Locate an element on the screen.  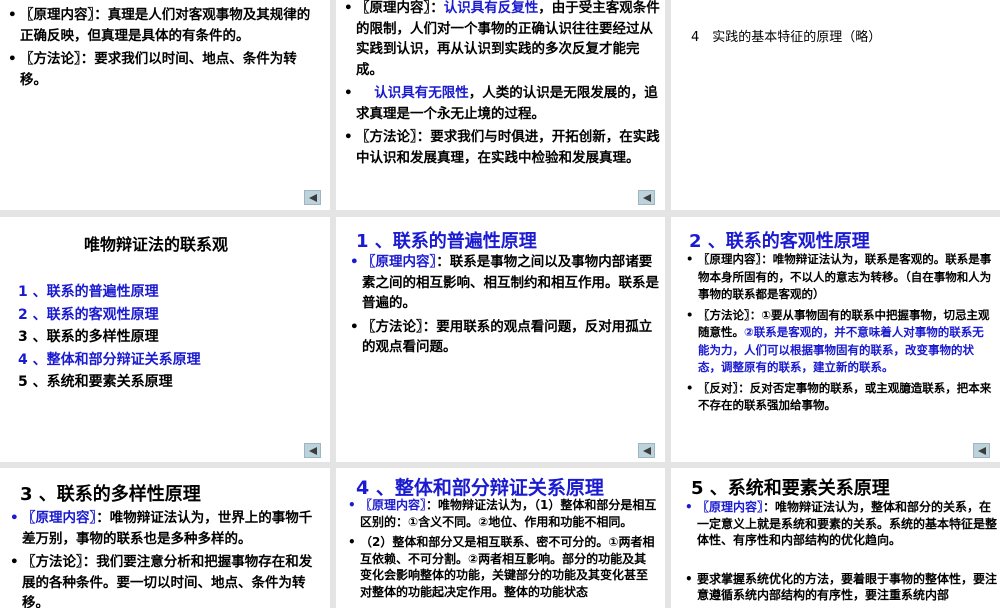
toc-item: 5 、系统和要素关系原理 is located at coordinates (109, 382).